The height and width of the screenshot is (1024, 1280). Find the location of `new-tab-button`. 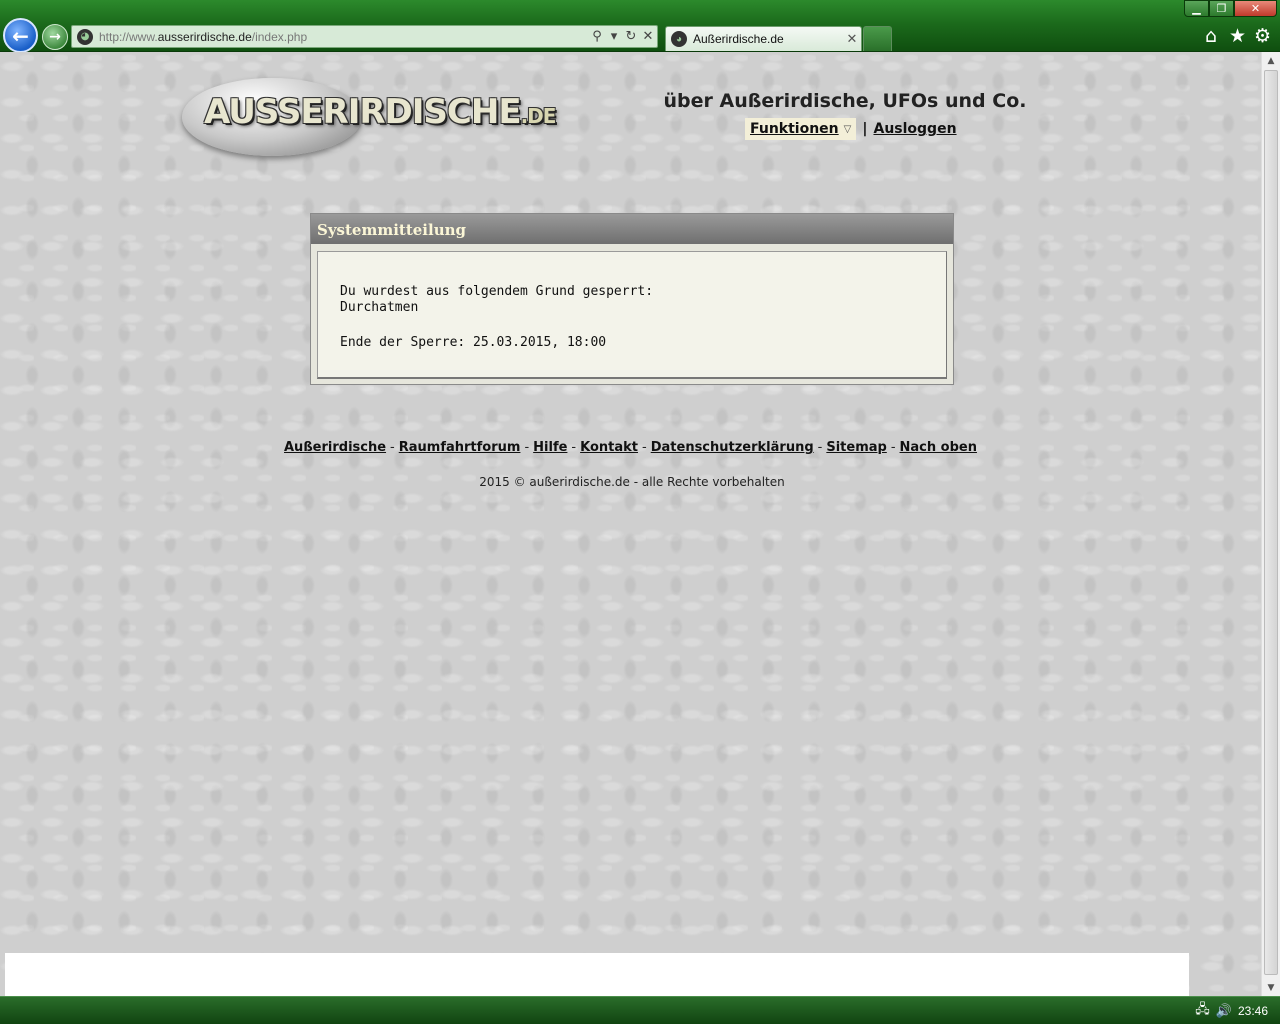

new-tab-button is located at coordinates (877, 38).